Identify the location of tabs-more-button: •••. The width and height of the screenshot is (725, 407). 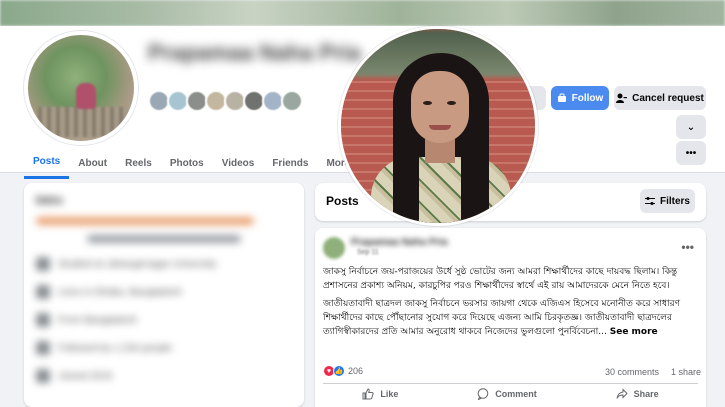
(691, 153).